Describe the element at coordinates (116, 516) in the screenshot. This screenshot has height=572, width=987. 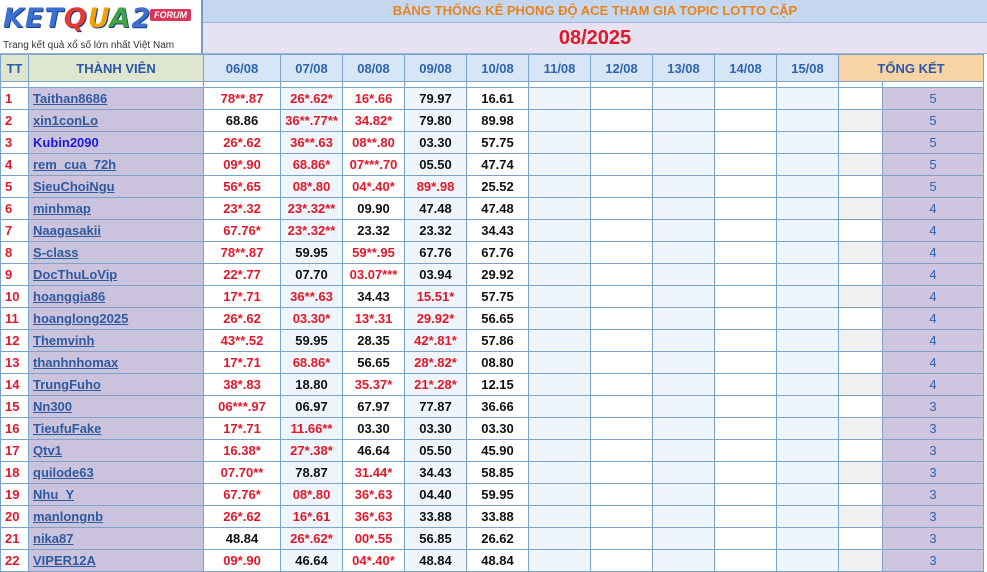
I see `member-name-link: manlongnb` at that location.